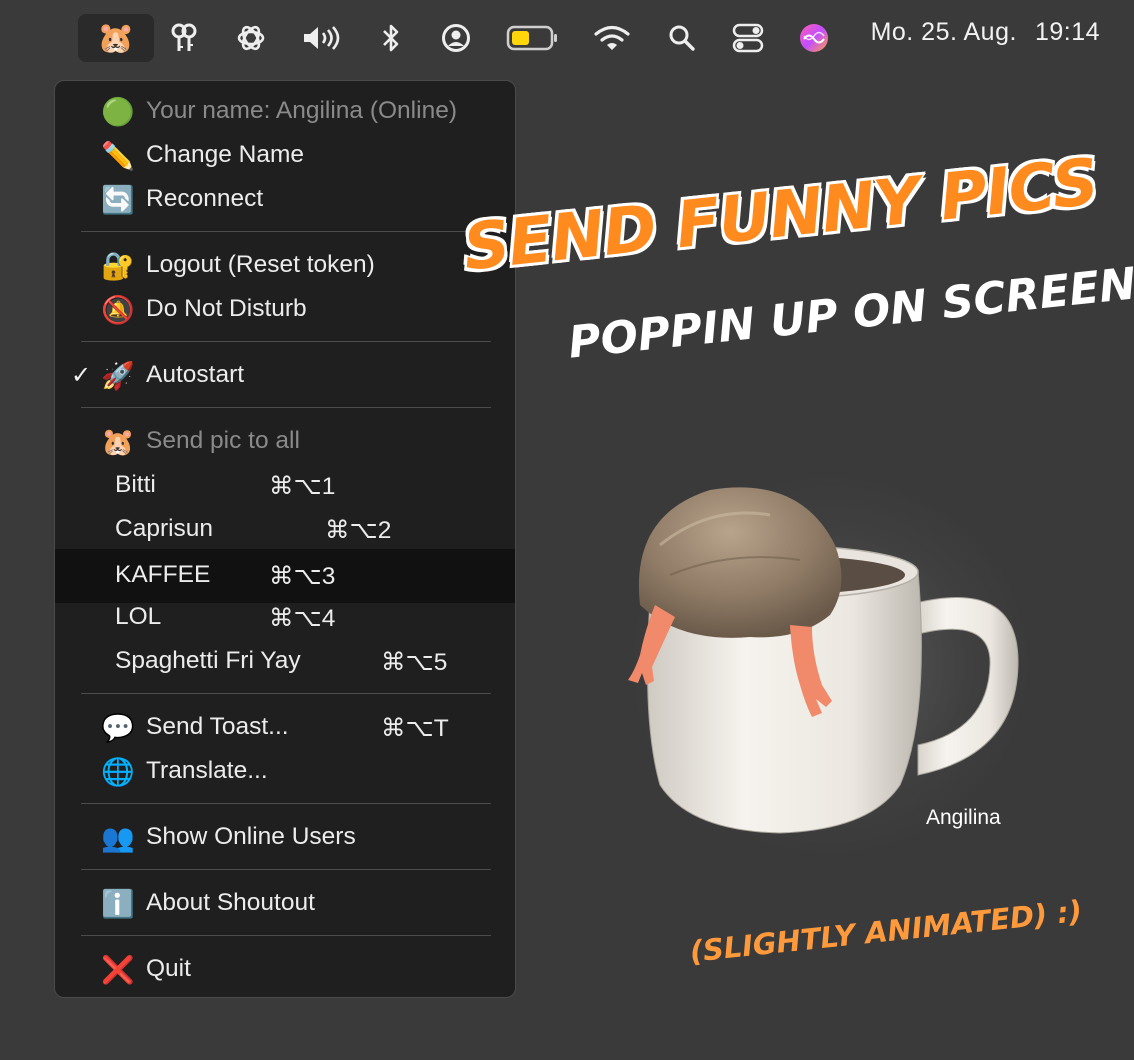 The image size is (1134, 1060). I want to click on menu-item-reconnect: 🔄 Reconnect, so click(285, 199).